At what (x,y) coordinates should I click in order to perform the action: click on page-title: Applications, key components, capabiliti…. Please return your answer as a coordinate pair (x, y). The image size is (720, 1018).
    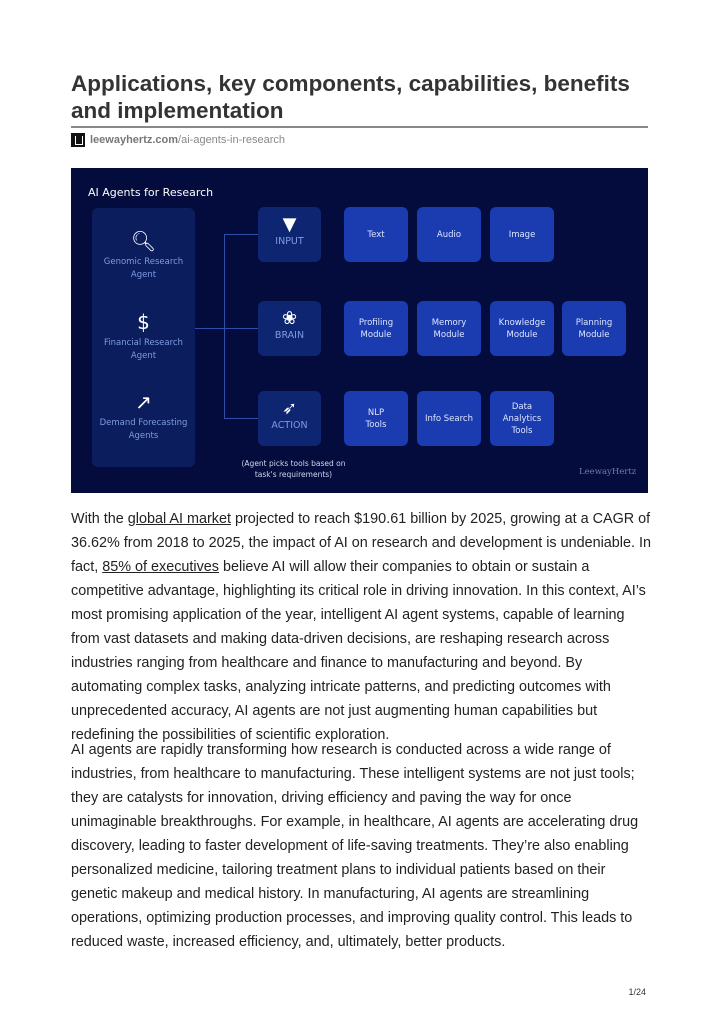
    Looking at the image, I should click on (350, 97).